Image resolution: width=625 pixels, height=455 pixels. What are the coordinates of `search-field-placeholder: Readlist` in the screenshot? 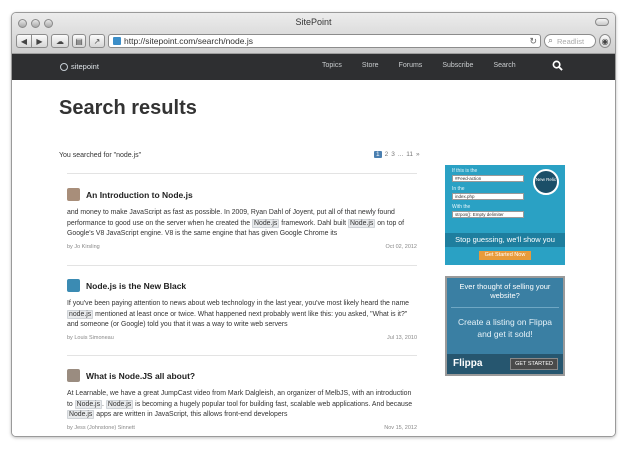 It's located at (571, 41).